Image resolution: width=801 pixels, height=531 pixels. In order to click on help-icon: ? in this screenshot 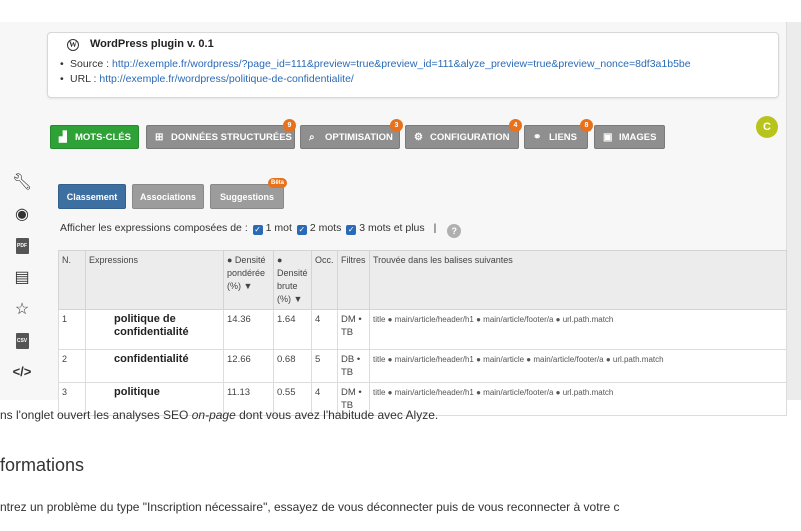, I will do `click(454, 231)`.